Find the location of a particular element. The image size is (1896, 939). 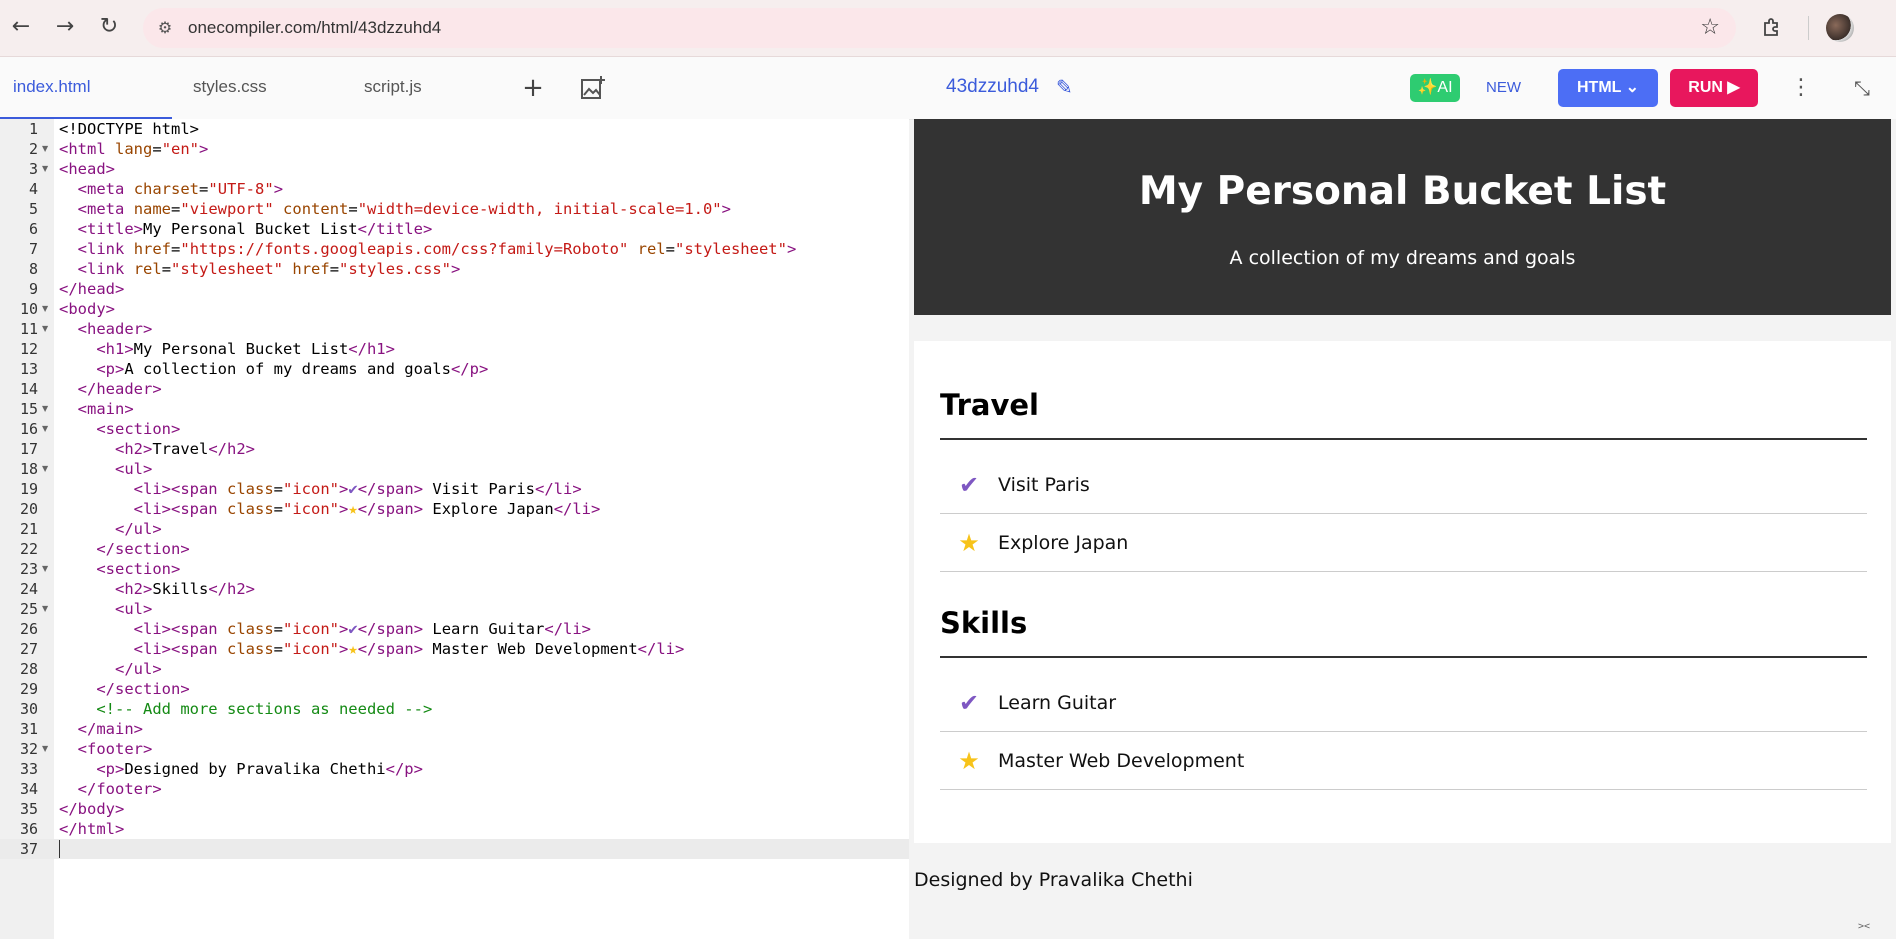

code-line: 10 ▼ <body> is located at coordinates (454, 309).